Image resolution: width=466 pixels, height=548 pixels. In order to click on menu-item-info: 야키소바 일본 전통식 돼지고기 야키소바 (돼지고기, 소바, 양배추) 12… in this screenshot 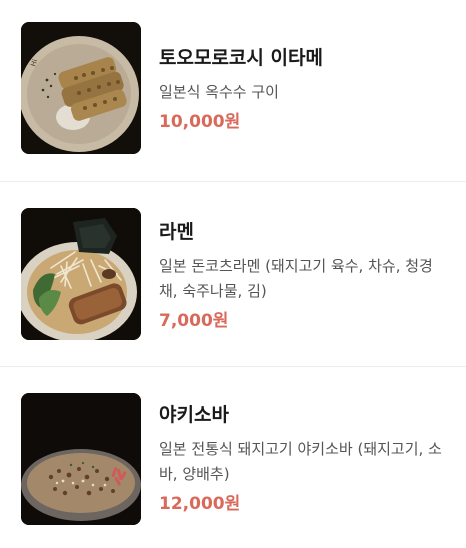, I will do `click(303, 459)`.